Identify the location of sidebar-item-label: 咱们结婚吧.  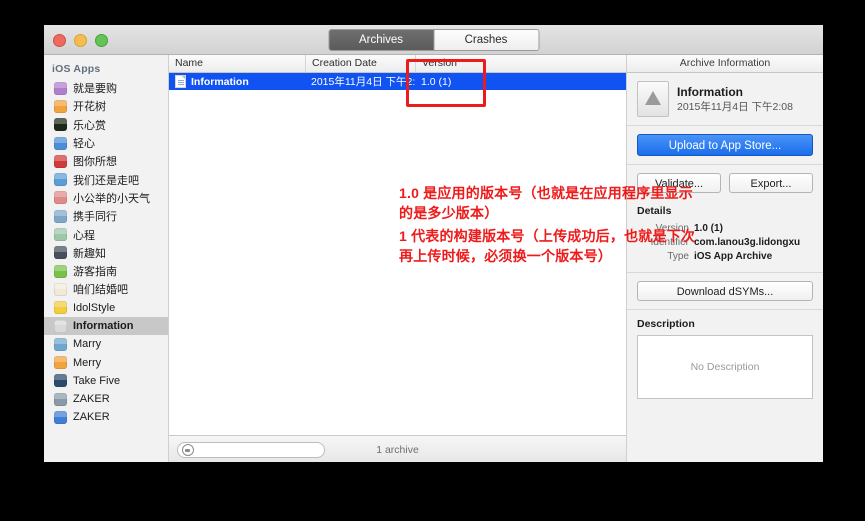
(100, 290).